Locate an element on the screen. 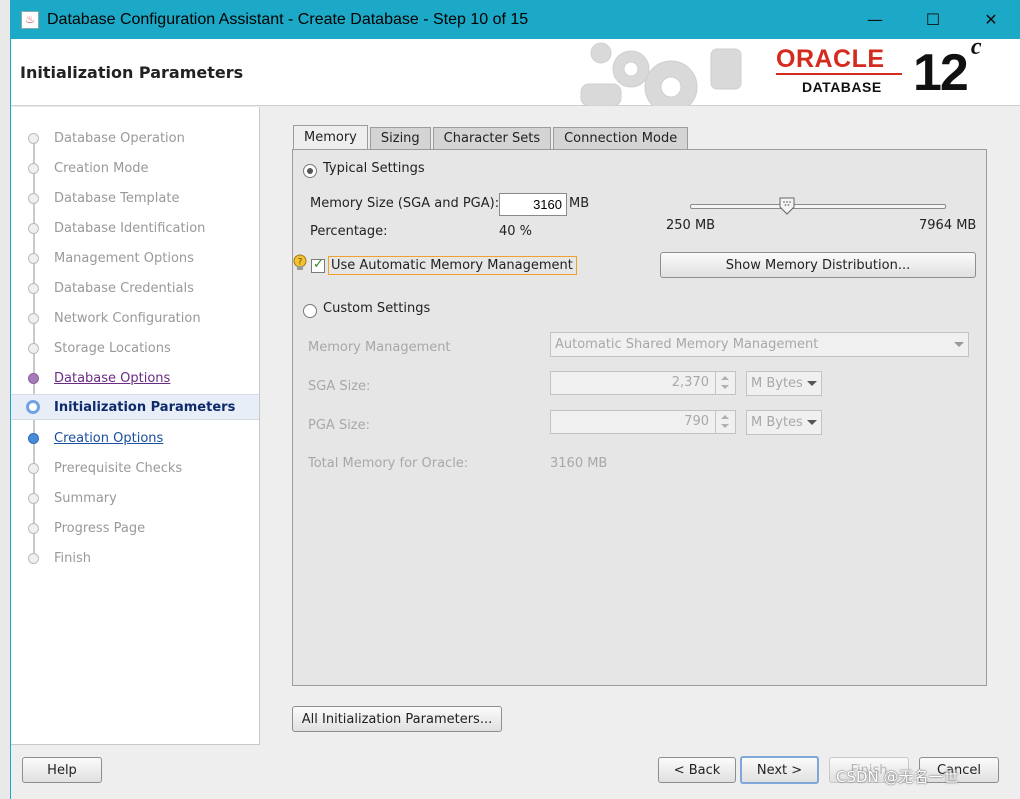 This screenshot has width=1020, height=799. step-initialization-parameters: Initialization Parameters is located at coordinates (135, 407).